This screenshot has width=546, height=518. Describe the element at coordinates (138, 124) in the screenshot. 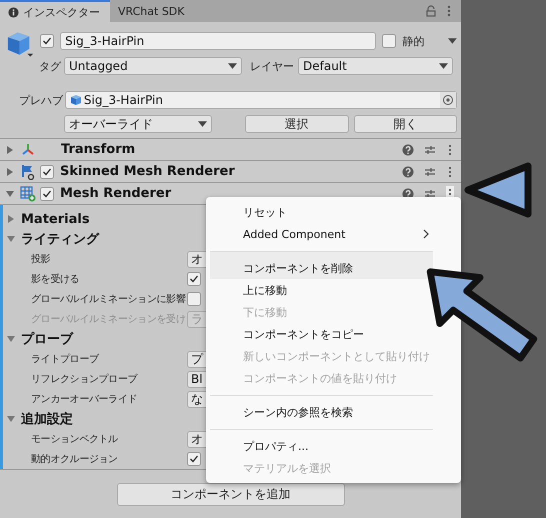

I see `overrides-dropdown: オーバーライド` at that location.